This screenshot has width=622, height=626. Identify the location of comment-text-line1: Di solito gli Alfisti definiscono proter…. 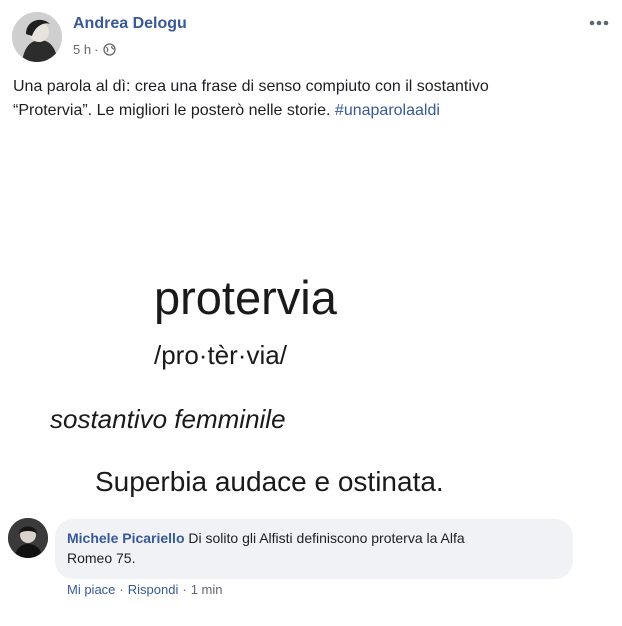
(326, 538).